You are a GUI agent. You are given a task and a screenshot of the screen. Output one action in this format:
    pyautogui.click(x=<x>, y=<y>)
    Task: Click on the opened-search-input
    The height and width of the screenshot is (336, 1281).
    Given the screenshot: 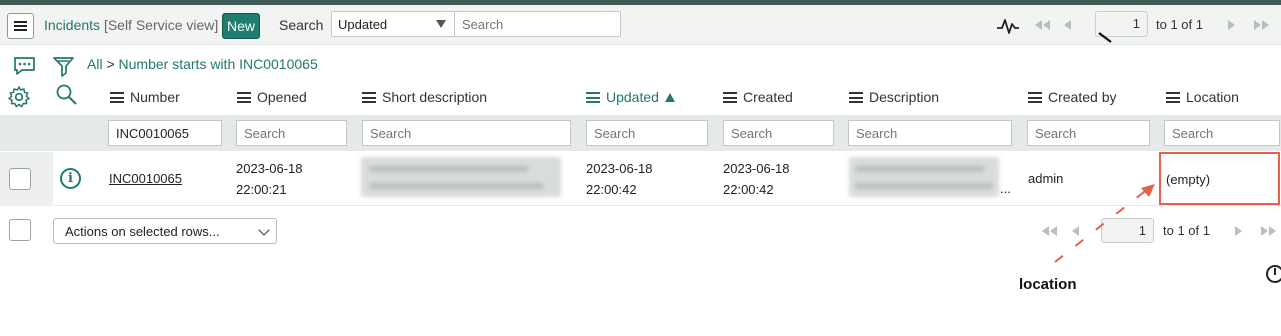 What is the action you would take?
    pyautogui.click(x=291, y=133)
    